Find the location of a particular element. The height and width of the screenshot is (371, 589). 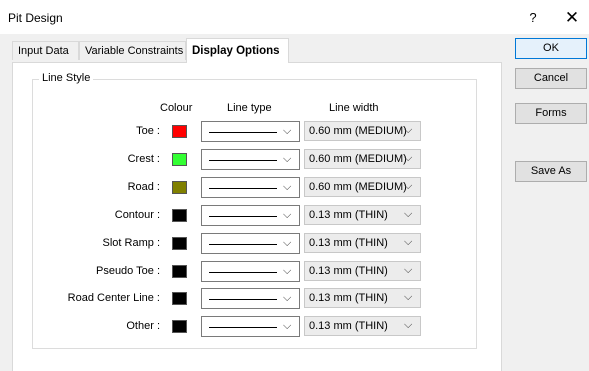

row-label-toe: Toe : is located at coordinates (148, 131).